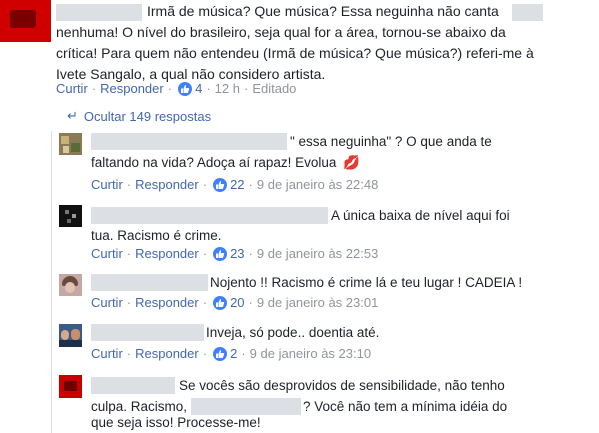 The image size is (599, 433). What do you see at coordinates (405, 406) in the screenshot?
I see `reply-text-line2b: ? Você não tem a mínima idéia do` at bounding box center [405, 406].